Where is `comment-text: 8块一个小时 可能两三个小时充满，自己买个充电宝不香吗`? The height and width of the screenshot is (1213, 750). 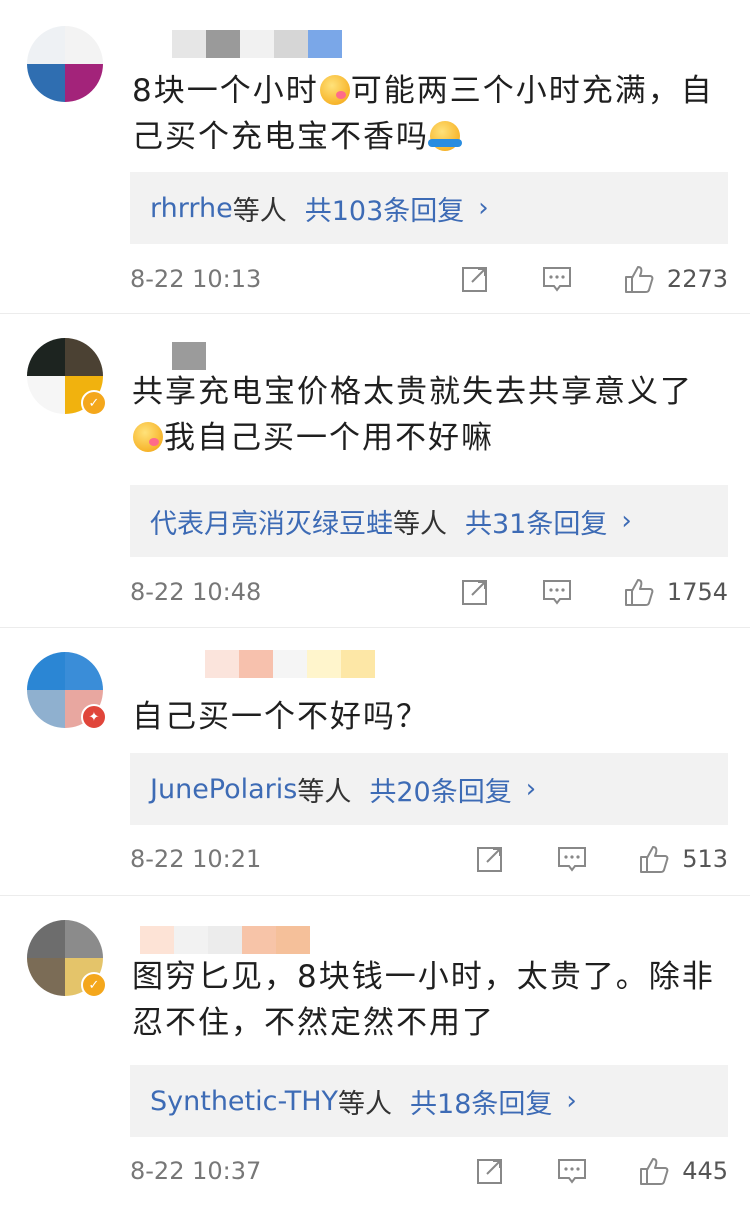 comment-text: 8块一个小时 可能两三个小时充满，自己买个充电宝不香吗 is located at coordinates (423, 114).